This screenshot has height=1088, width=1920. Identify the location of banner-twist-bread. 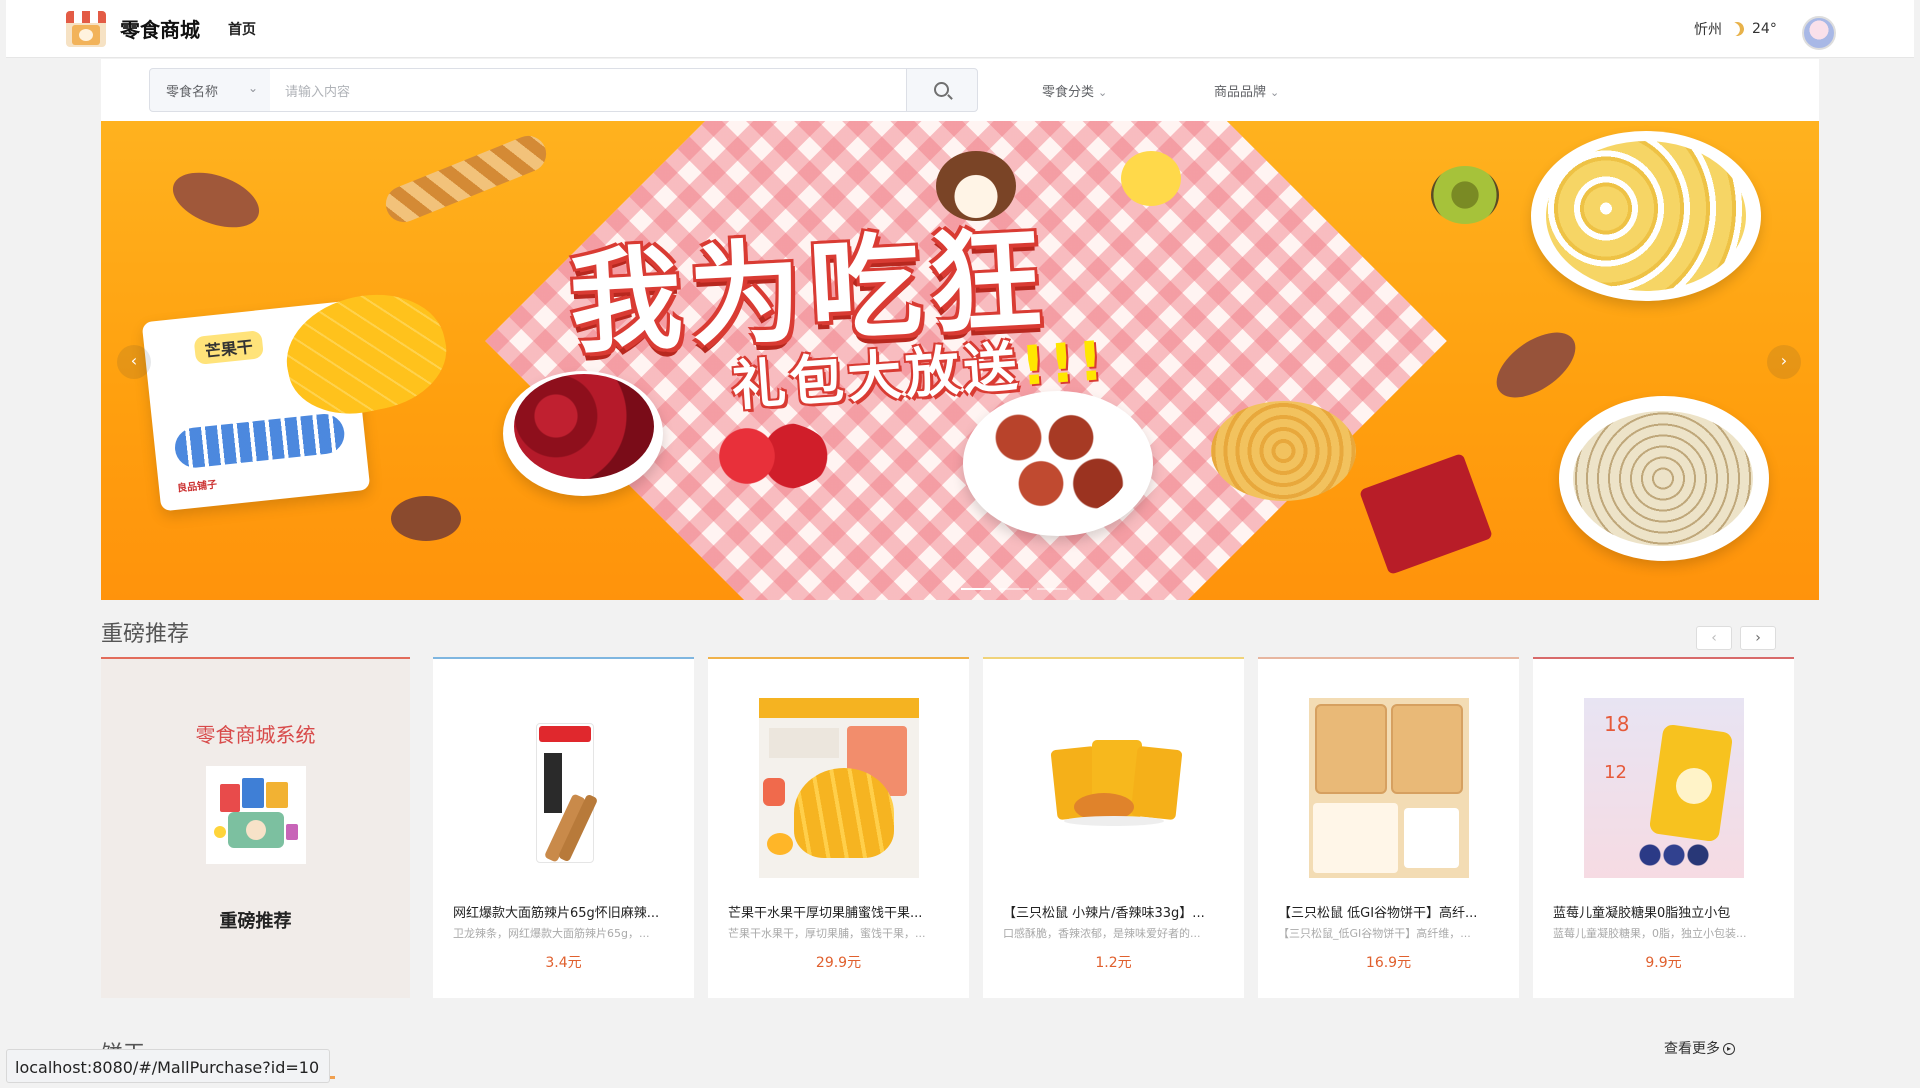
(466, 179).